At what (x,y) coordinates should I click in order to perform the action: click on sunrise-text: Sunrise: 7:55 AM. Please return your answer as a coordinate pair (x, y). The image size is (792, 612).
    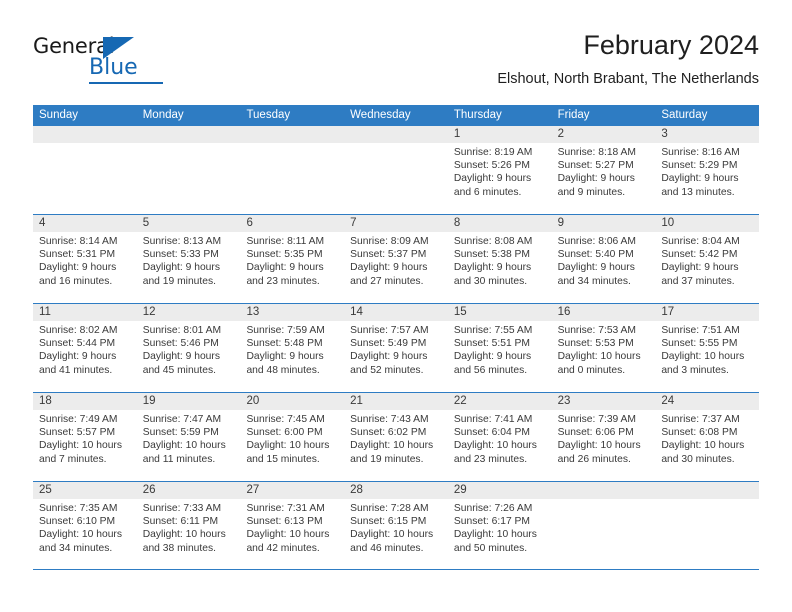
    Looking at the image, I should click on (493, 330).